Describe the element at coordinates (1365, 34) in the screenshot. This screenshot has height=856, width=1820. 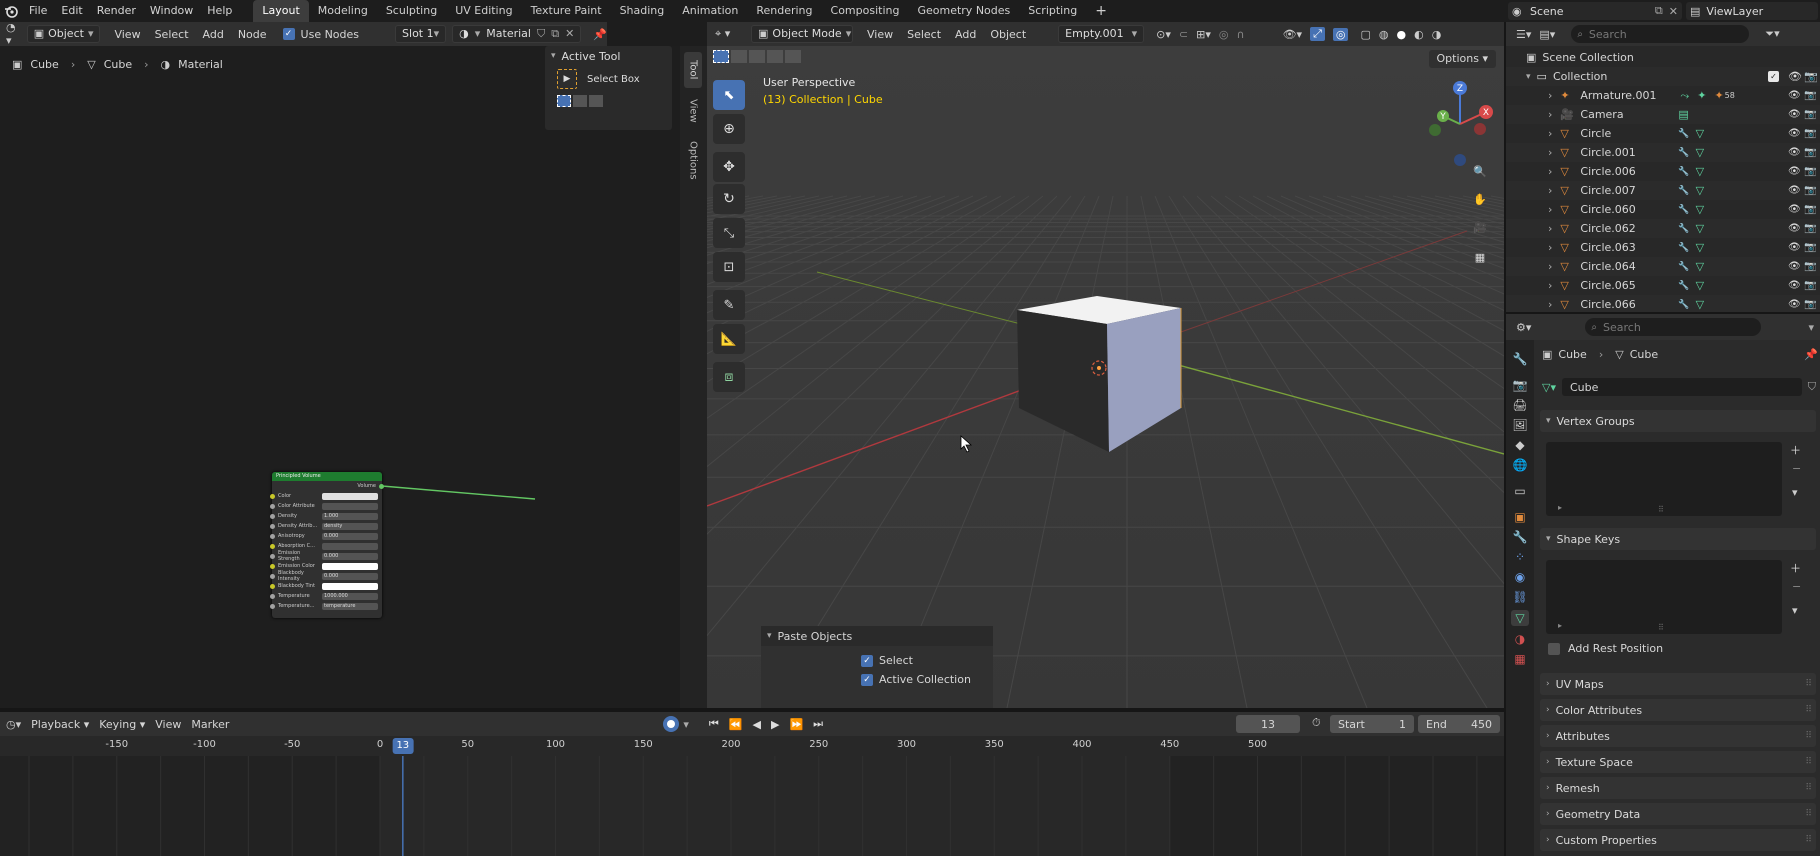
I see `xray-icon: ▢` at that location.